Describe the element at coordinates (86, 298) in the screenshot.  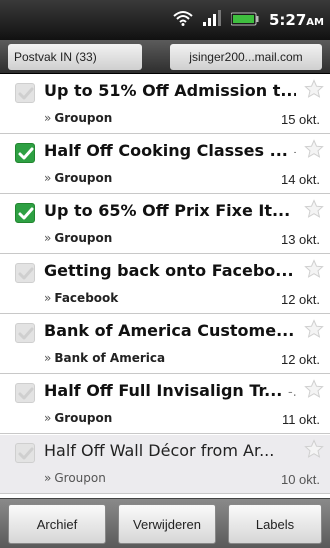
I see `sender-name: Facebook` at that location.